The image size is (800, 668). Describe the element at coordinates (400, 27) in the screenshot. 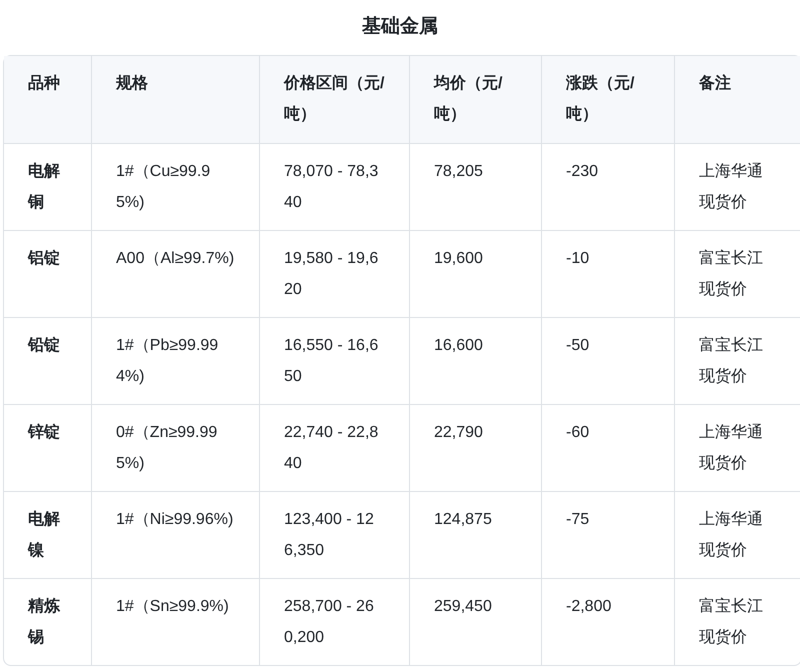

I see `table-title: 基础金属` at that location.